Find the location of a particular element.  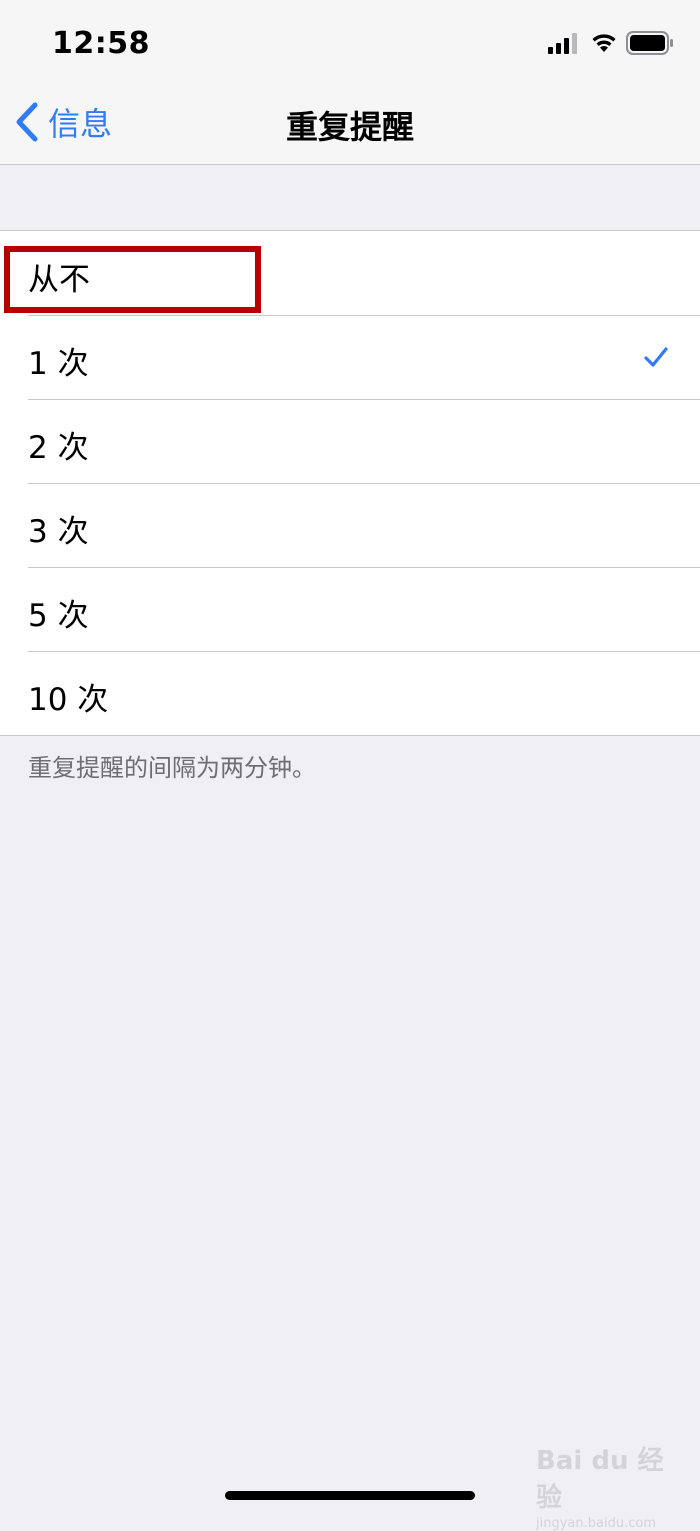

option-label: 3 次 is located at coordinates (58, 532).